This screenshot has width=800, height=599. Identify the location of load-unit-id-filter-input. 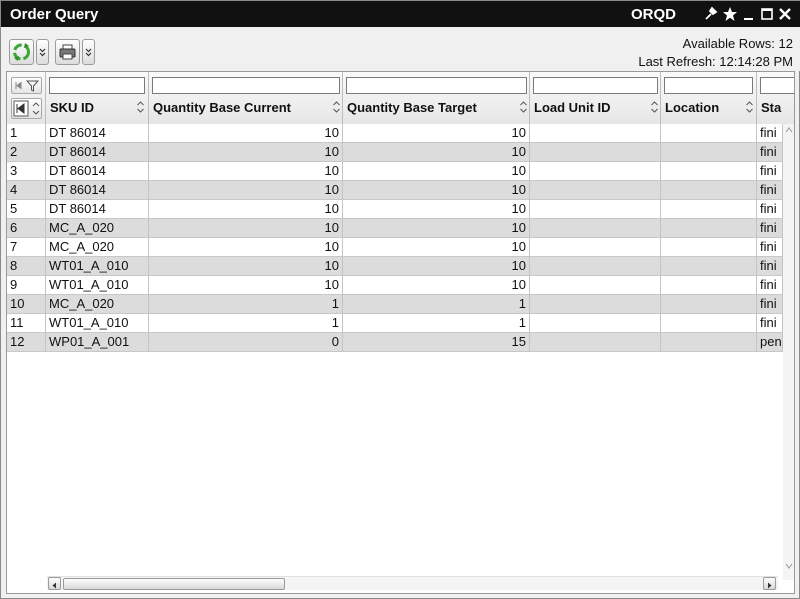
(595, 85).